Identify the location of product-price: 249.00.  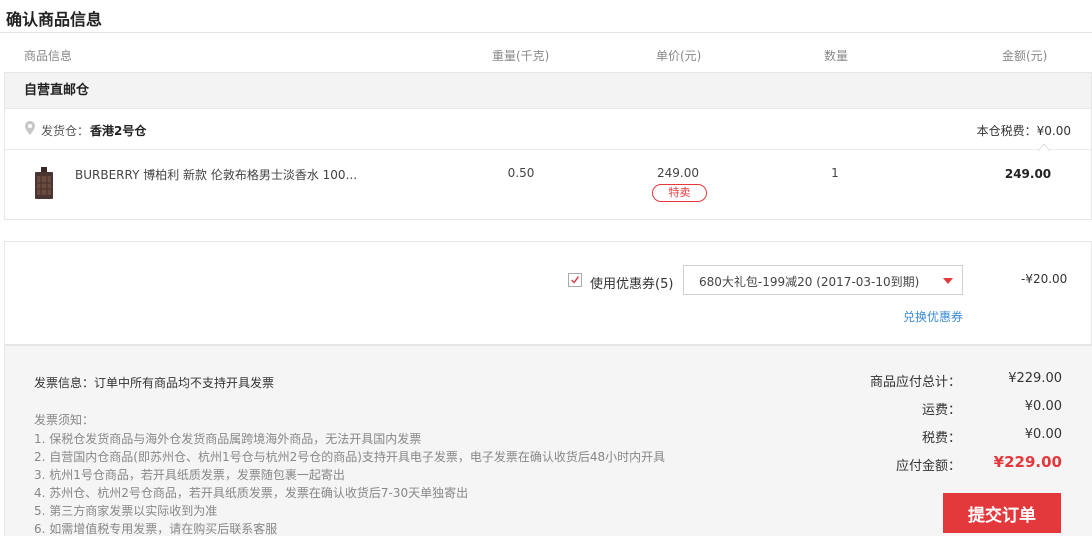
(678, 173).